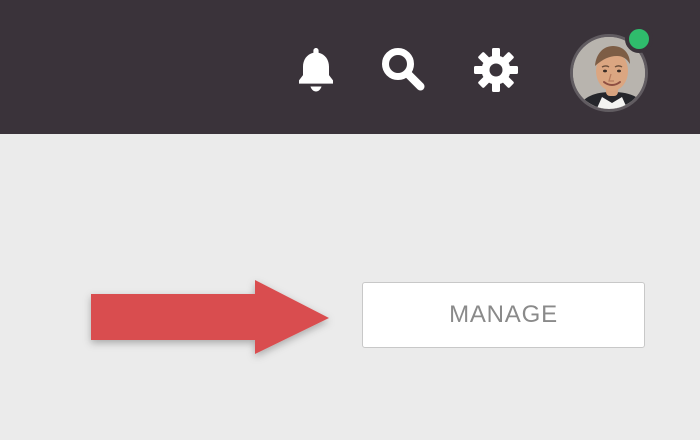  Describe the element at coordinates (403, 69) in the screenshot. I see `search-icon` at that location.